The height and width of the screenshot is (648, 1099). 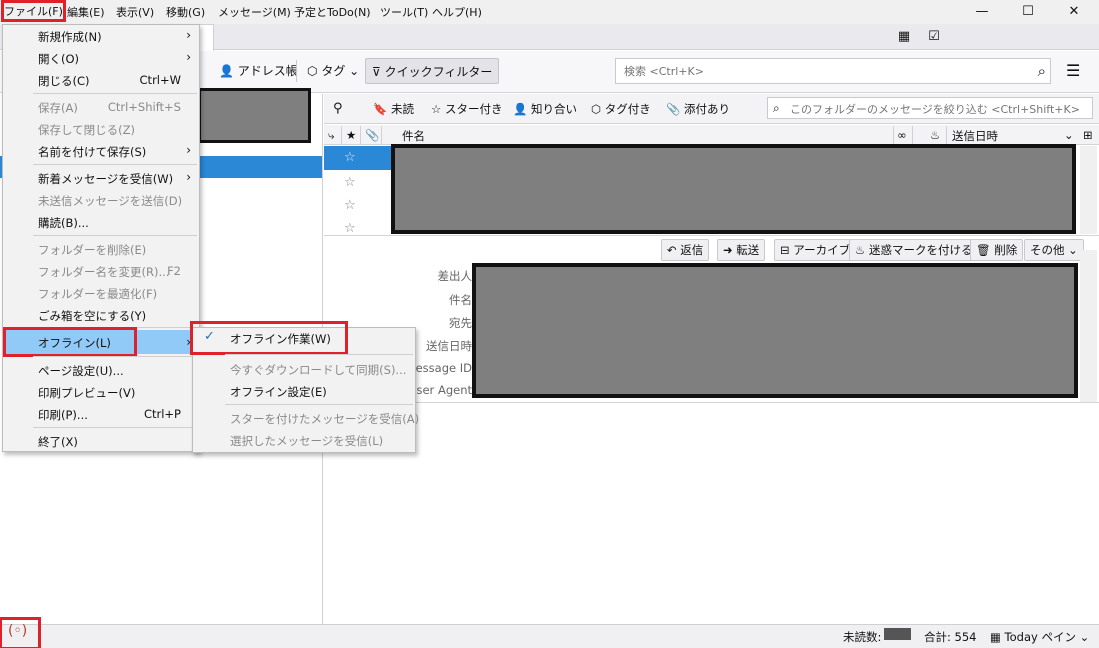 I want to click on to-label: 宛先, so click(x=460, y=323).